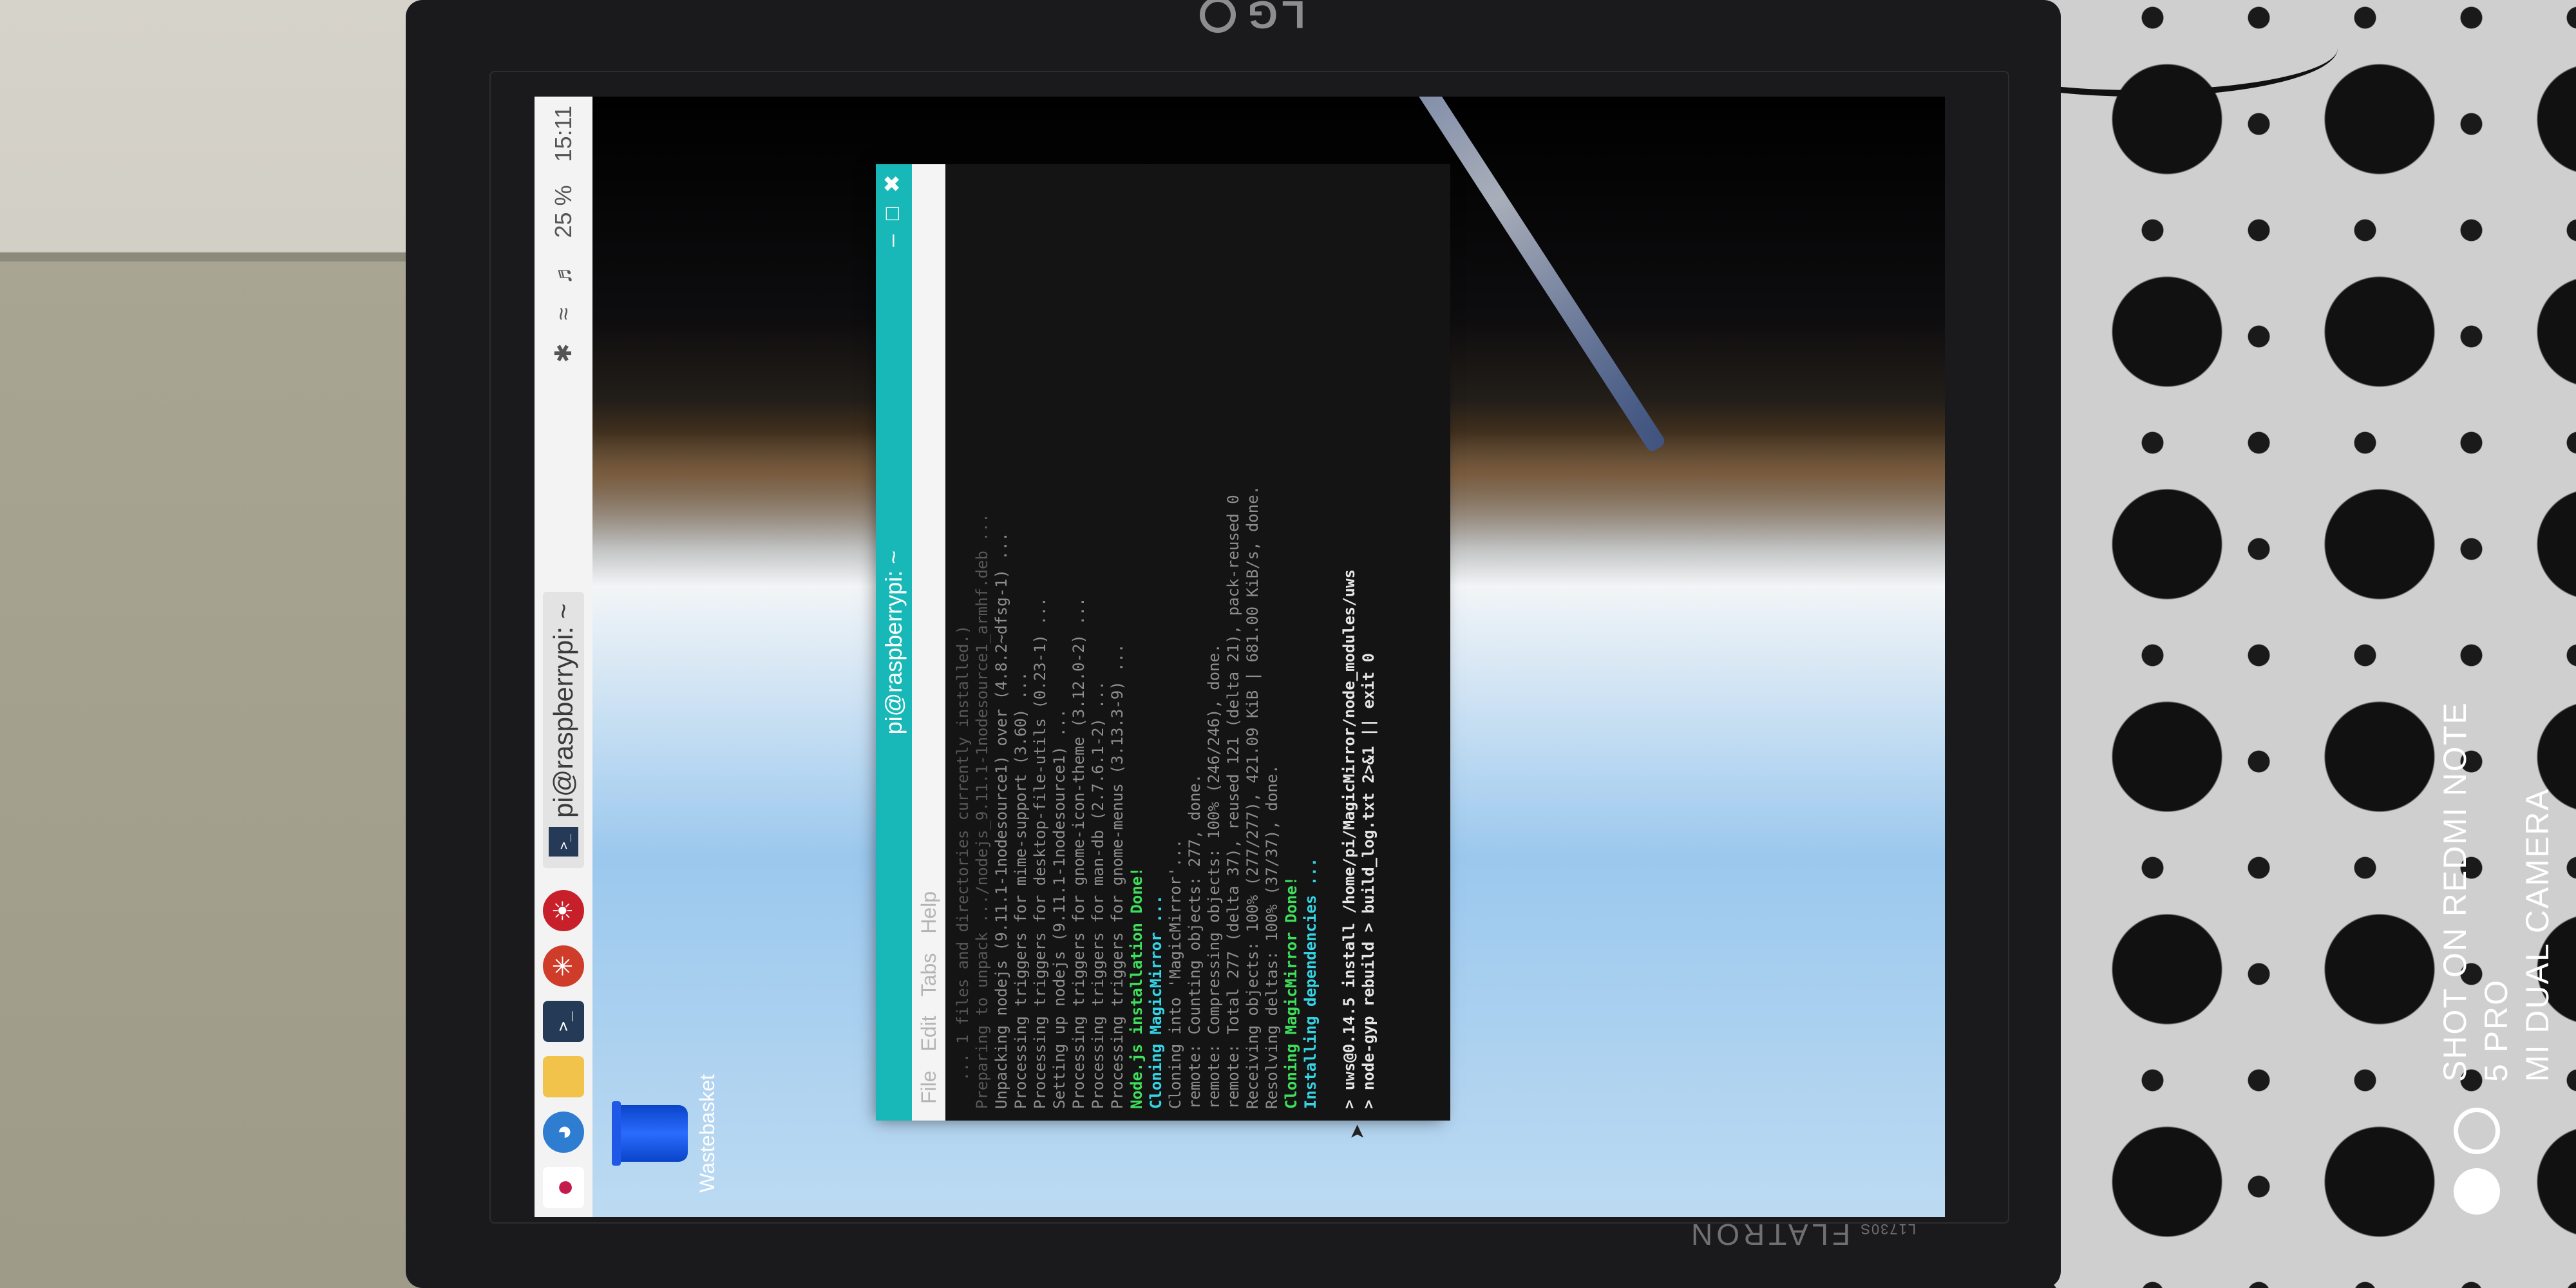  I want to click on filled-dot-icon, so click(2477, 1191).